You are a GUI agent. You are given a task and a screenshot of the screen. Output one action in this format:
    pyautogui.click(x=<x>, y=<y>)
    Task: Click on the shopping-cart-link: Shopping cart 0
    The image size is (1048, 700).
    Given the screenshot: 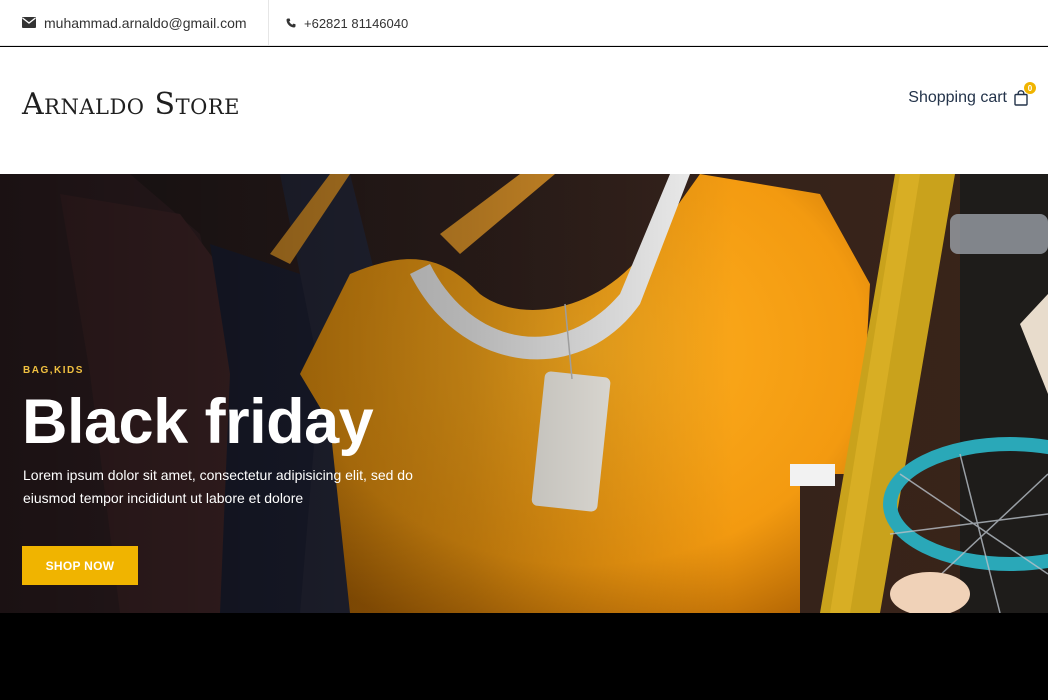 What is the action you would take?
    pyautogui.click(x=972, y=94)
    